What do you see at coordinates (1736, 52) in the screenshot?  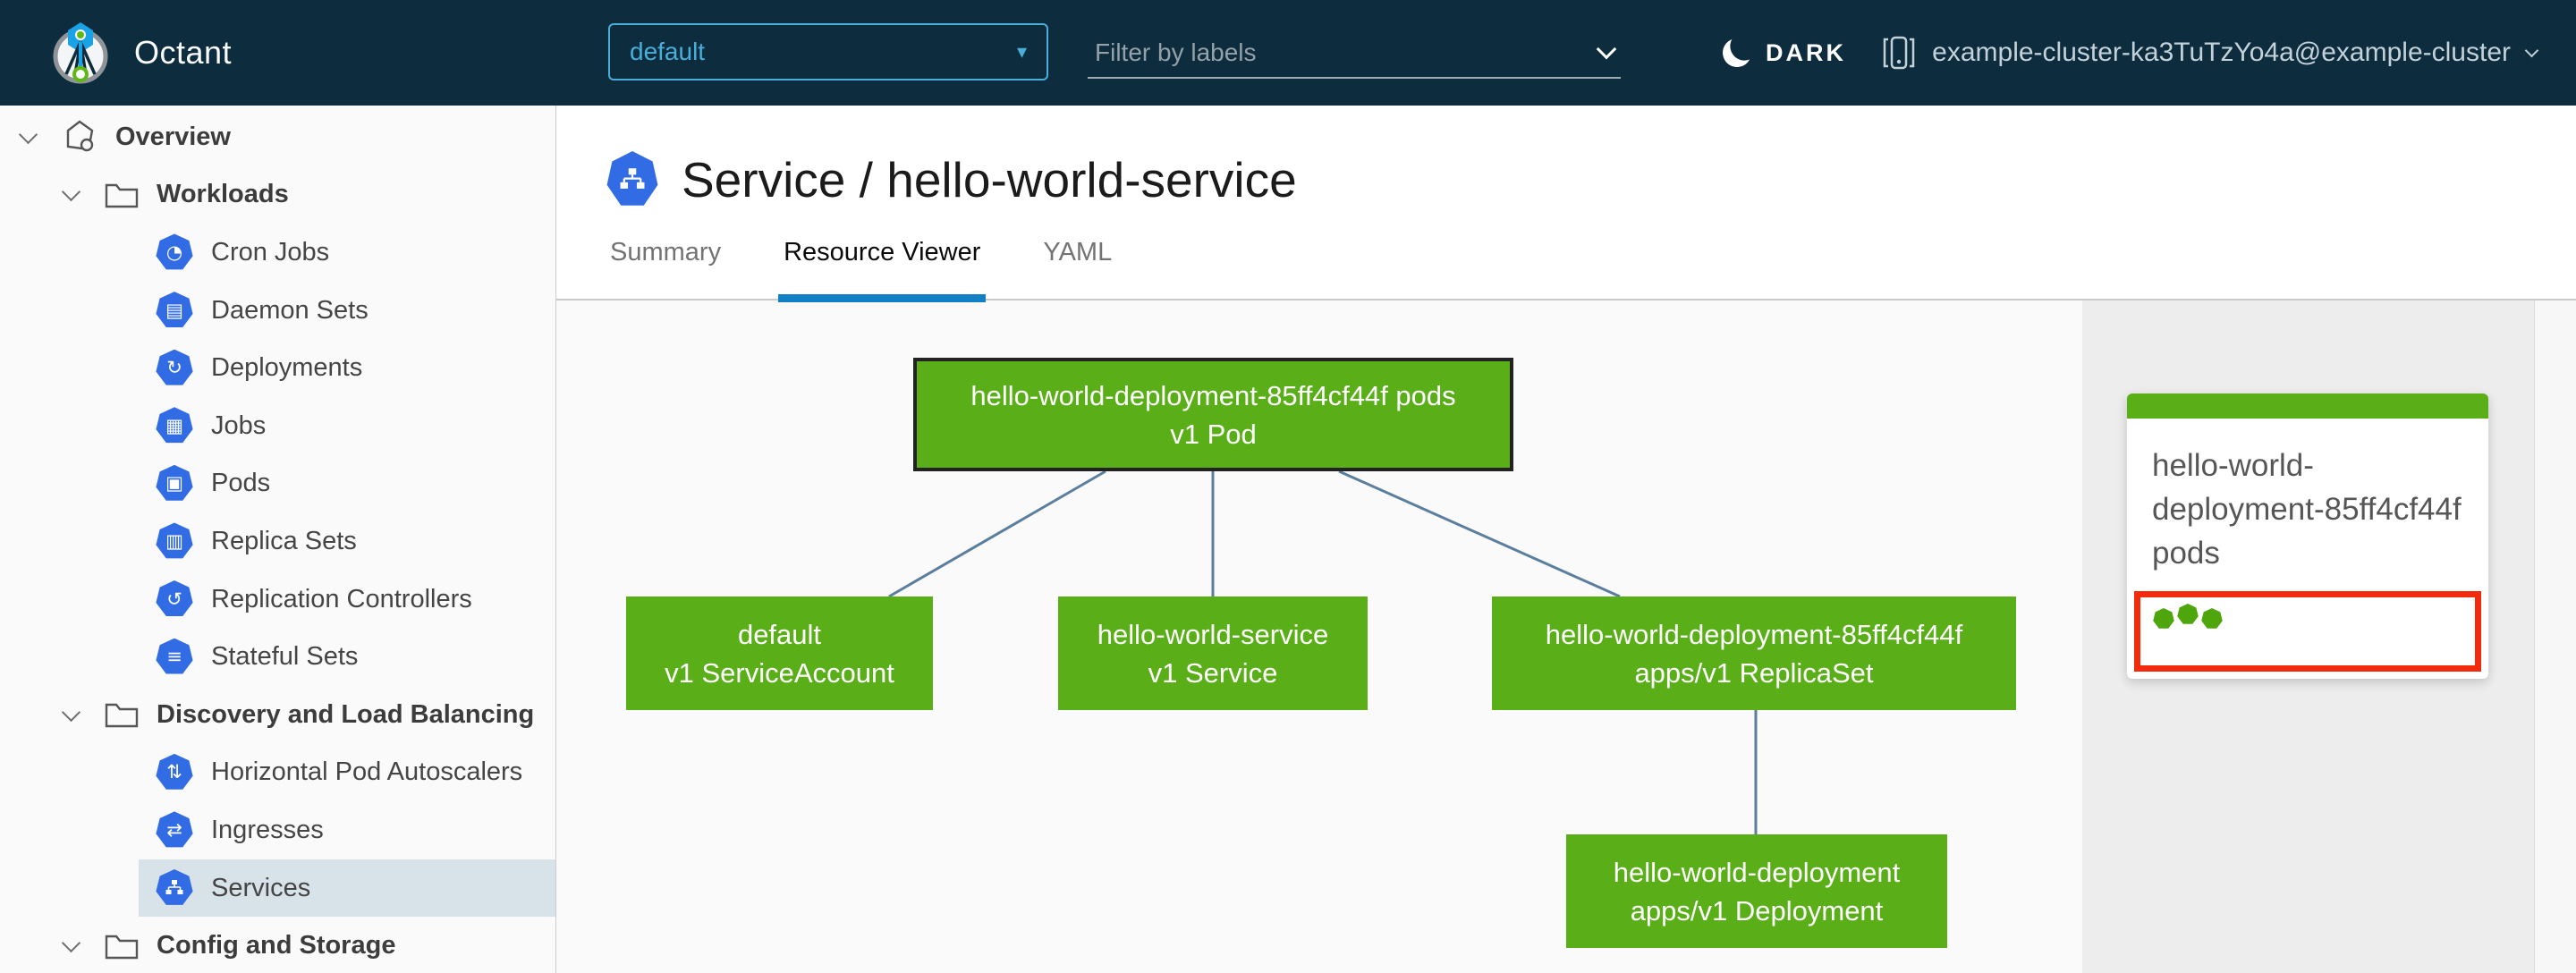 I see `moon-icon` at bounding box center [1736, 52].